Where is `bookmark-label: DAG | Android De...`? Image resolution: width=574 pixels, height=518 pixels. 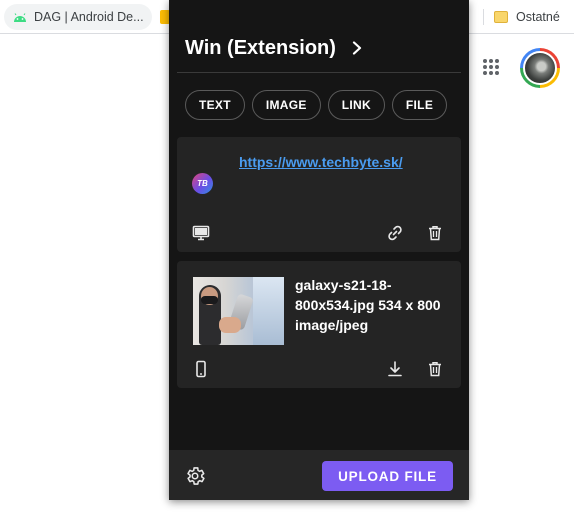 bookmark-label: DAG | Android De... is located at coordinates (89, 17).